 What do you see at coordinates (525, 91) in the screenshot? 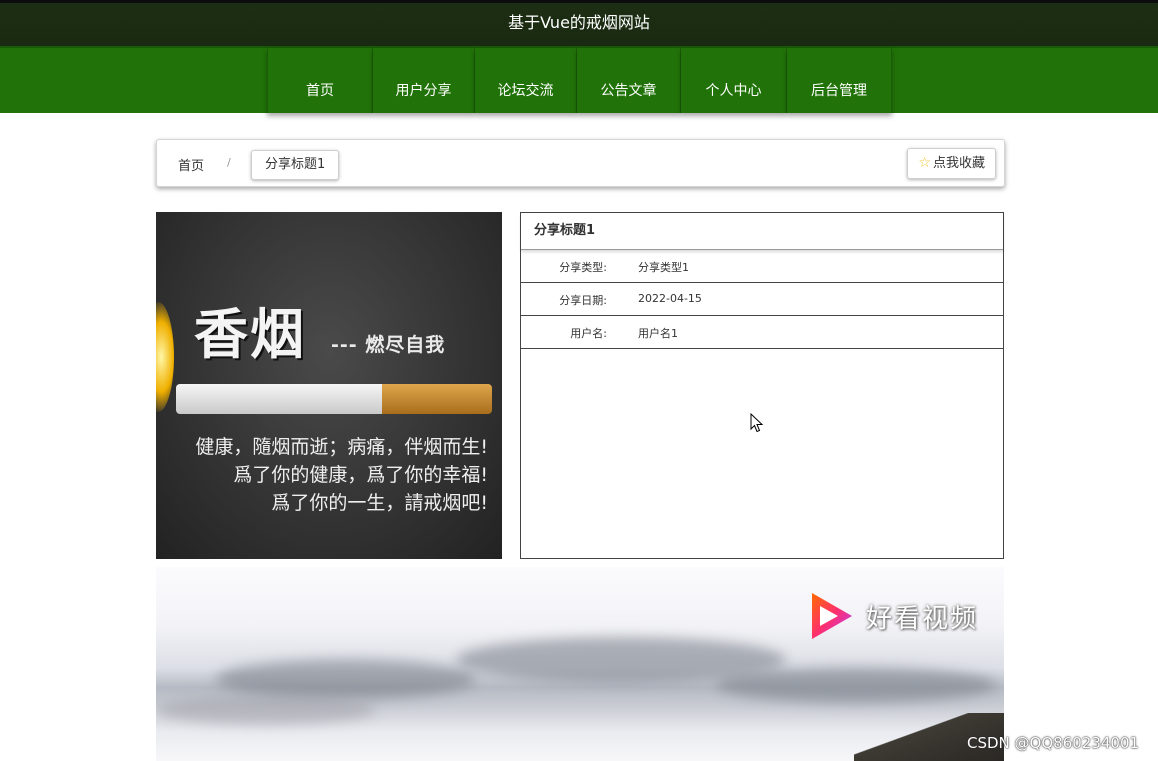
I see `nav-item-label: 论坛交流` at bounding box center [525, 91].